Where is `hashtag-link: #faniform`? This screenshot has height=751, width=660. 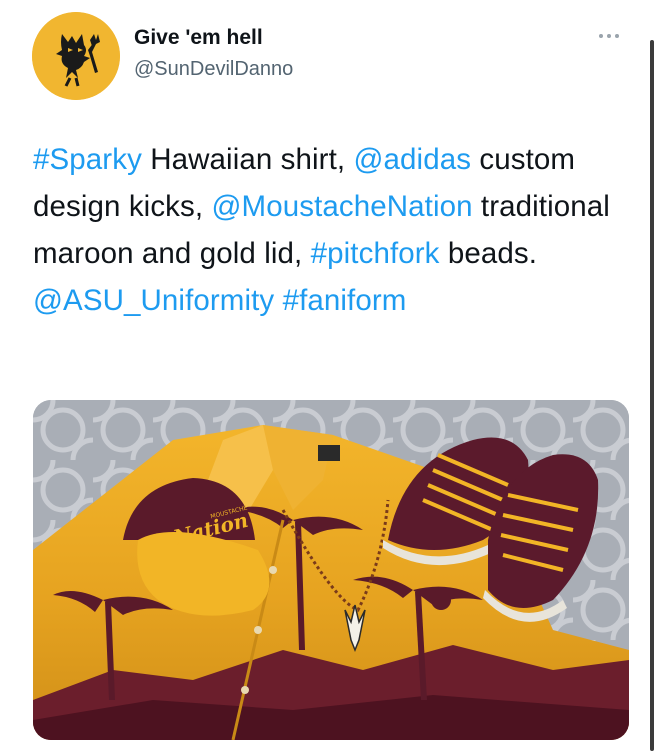 hashtag-link: #faniform is located at coordinates (345, 300).